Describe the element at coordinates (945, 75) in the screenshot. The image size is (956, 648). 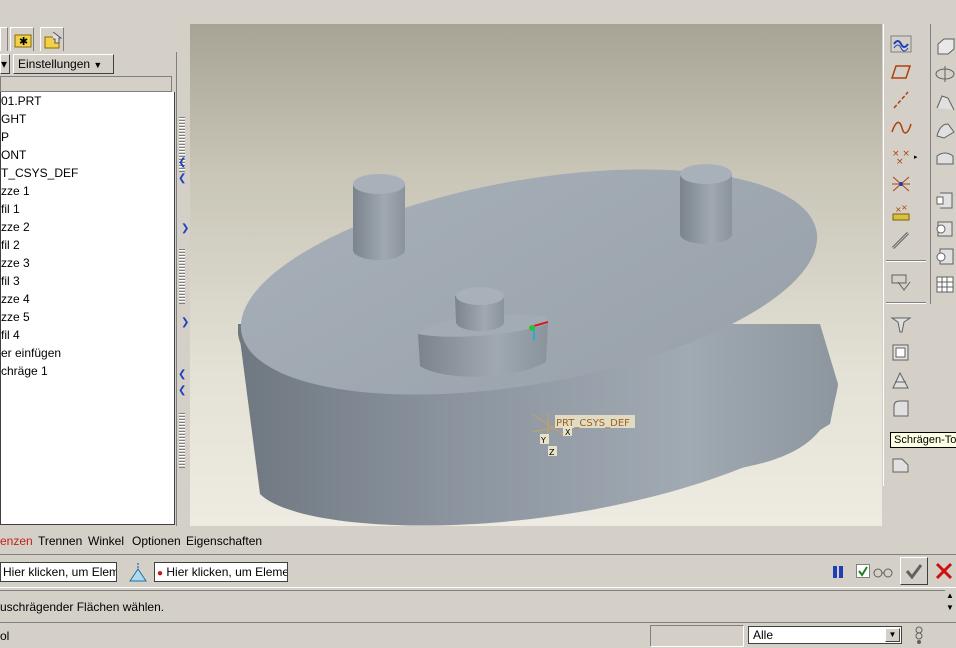
I see `revolve-icon` at that location.